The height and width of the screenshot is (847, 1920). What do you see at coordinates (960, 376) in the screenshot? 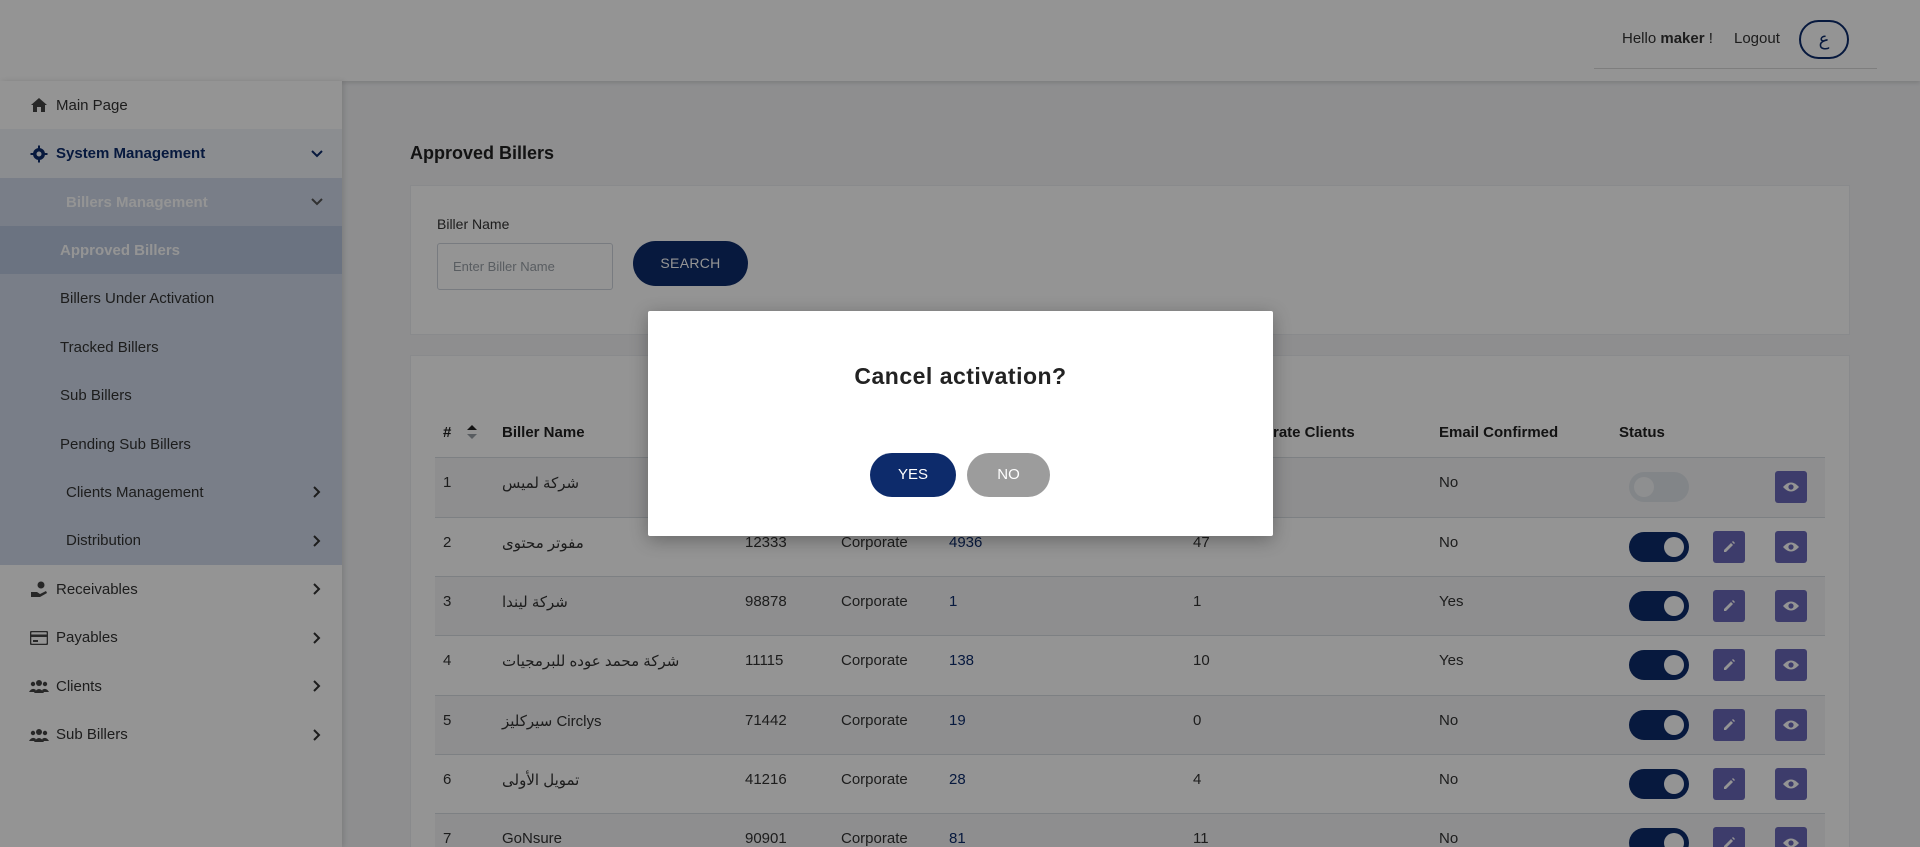
I see `dialog-title: Cancel activation?` at bounding box center [960, 376].